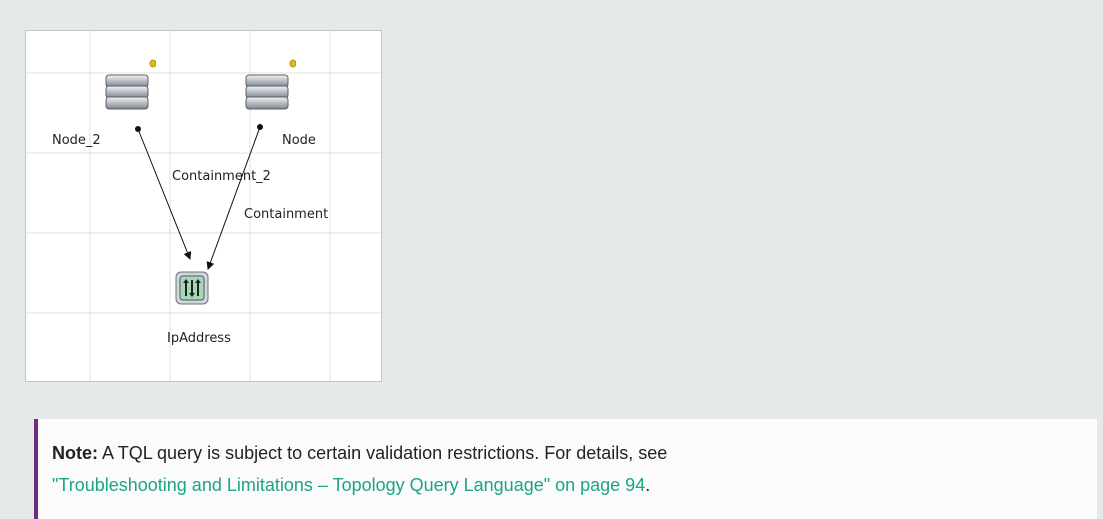  What do you see at coordinates (199, 338) in the screenshot?
I see `ip-address-label: IpAddress` at bounding box center [199, 338].